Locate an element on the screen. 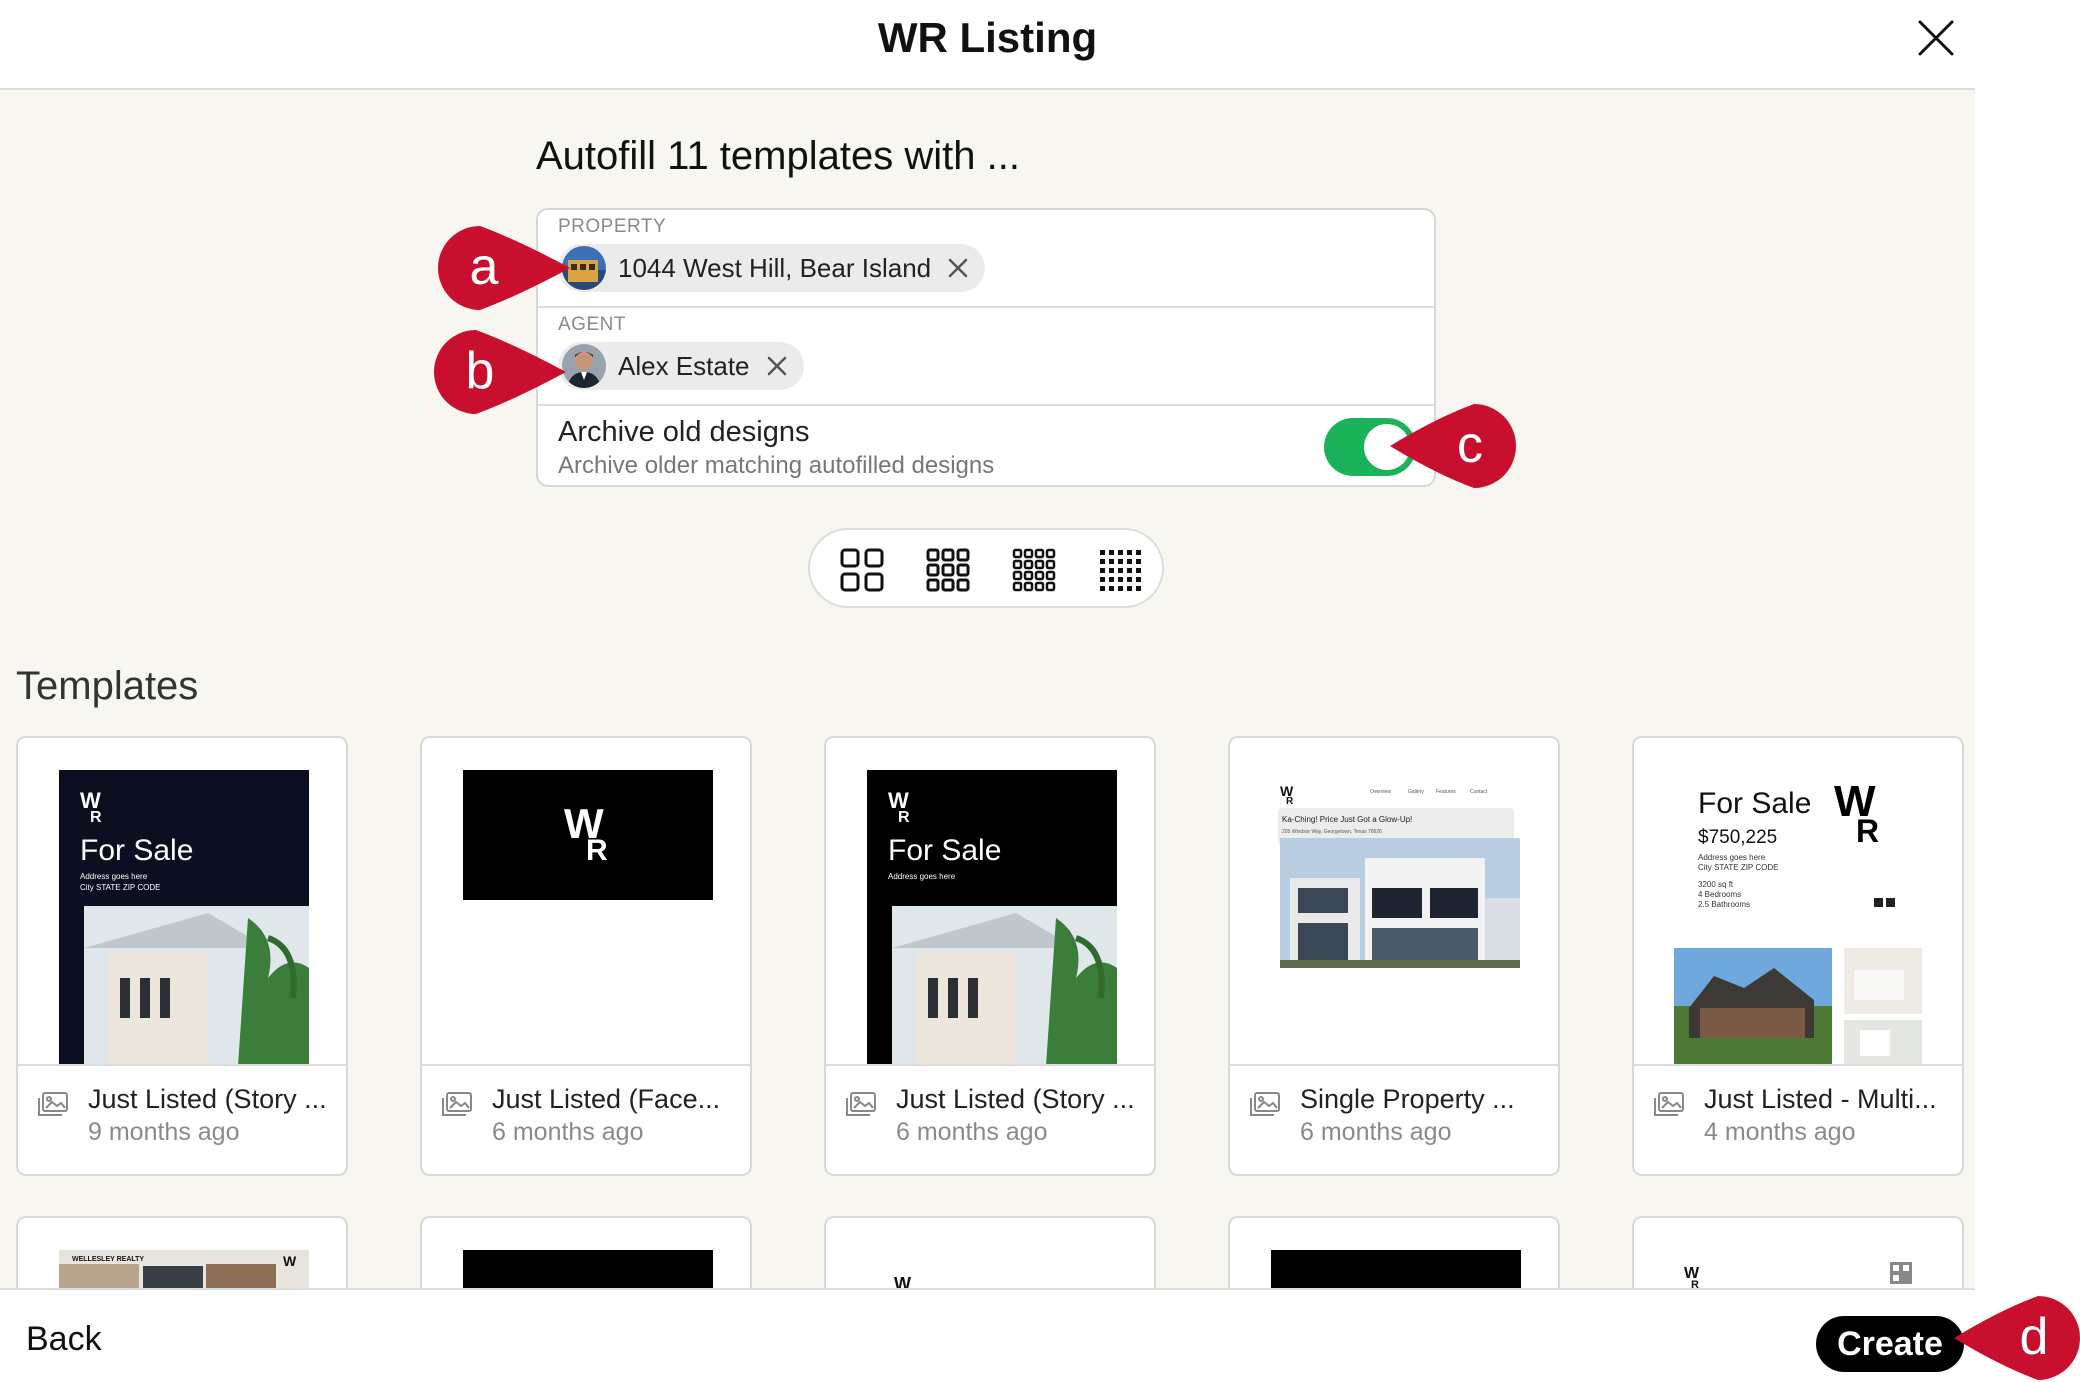 Image resolution: width=2080 pixels, height=1382 pixels. template-thumbnail: WELLESLEY REALTY W is located at coordinates (184, 1272).